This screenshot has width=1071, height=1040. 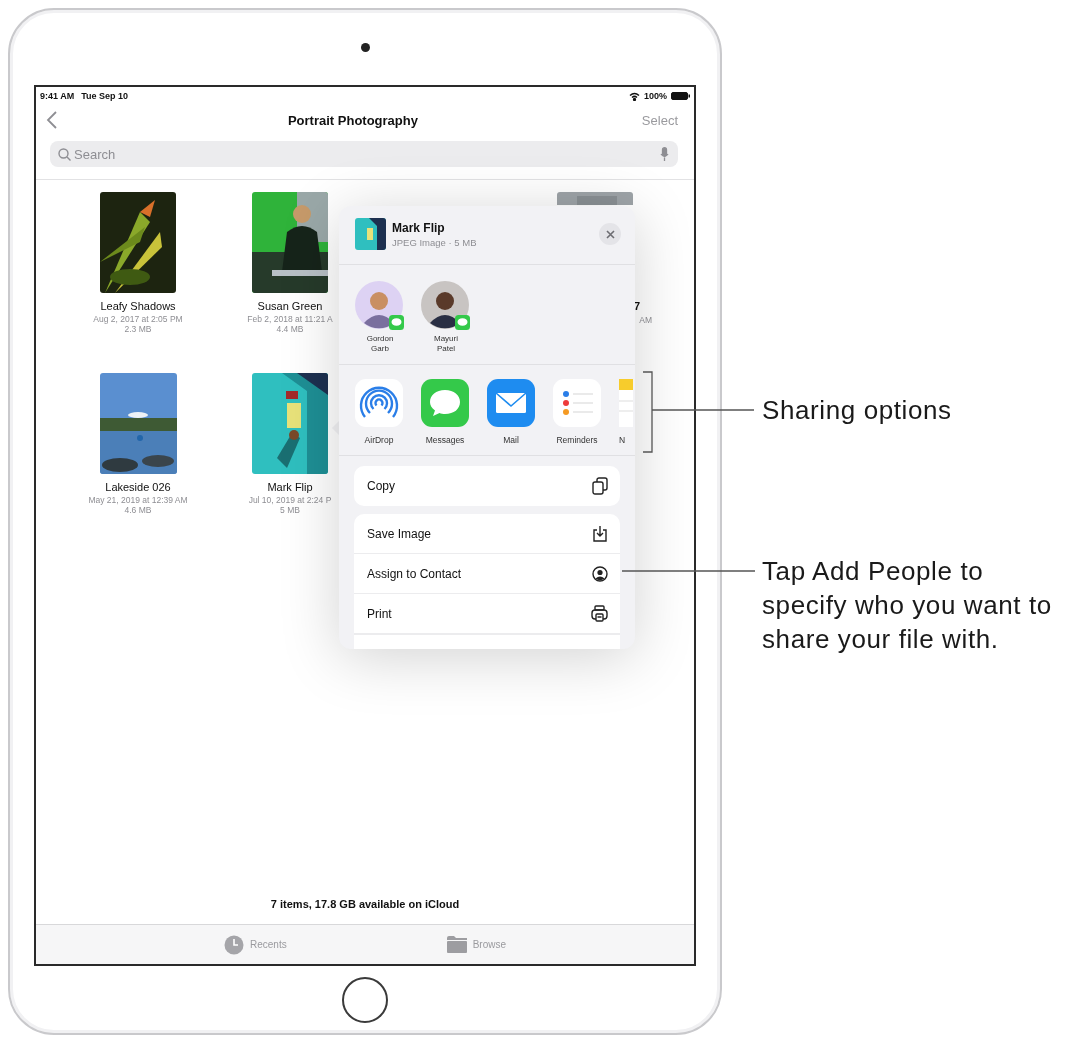 What do you see at coordinates (600, 573) in the screenshot?
I see `person-circle-icon` at bounding box center [600, 573].